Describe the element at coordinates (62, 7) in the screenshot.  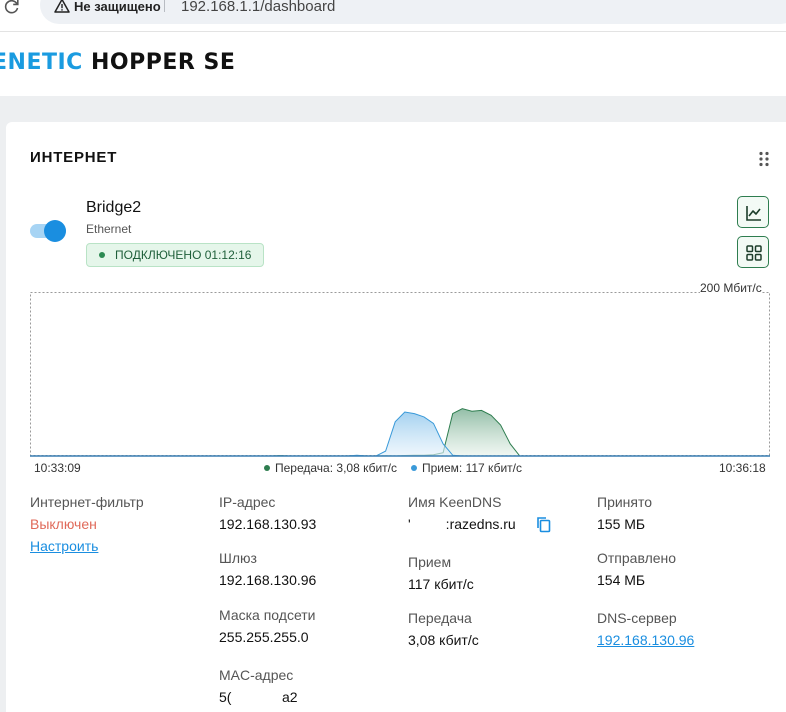
I see `warning-icon` at that location.